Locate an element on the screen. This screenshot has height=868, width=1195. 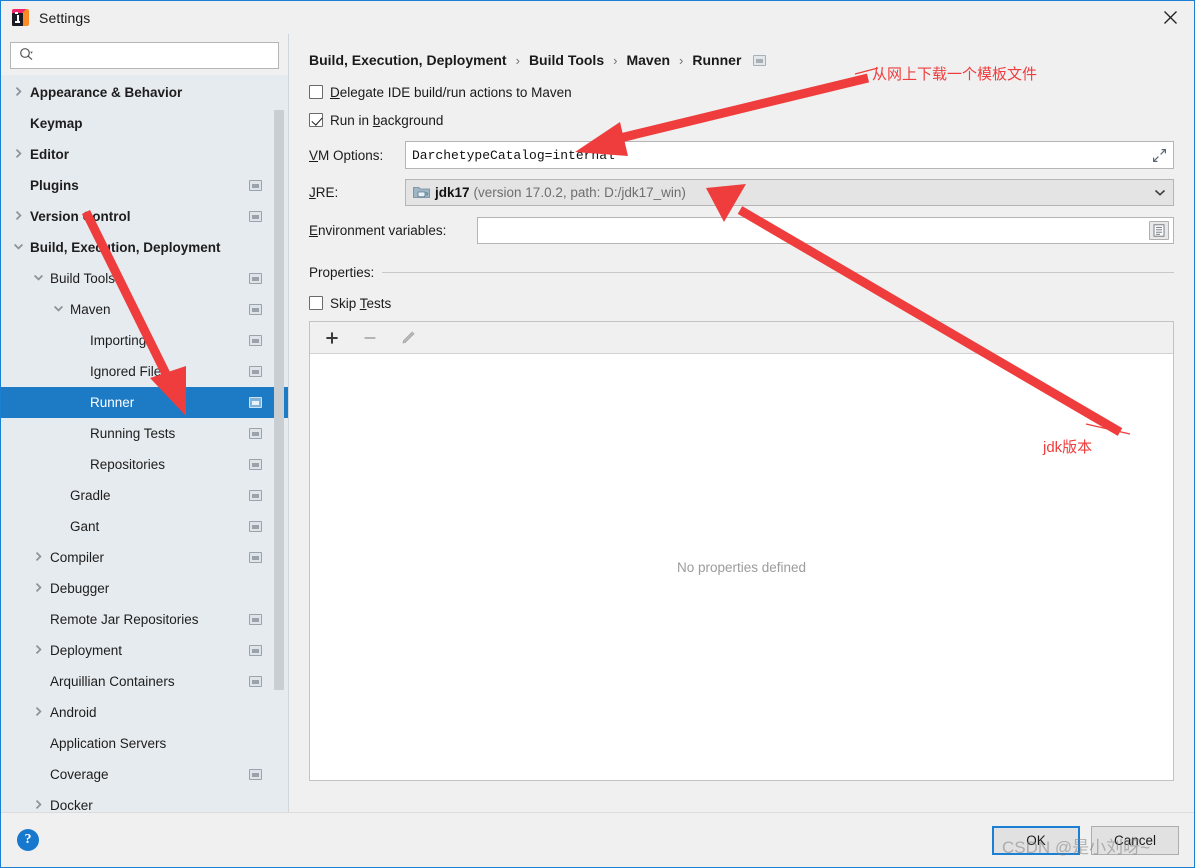
sidebar-item-compiler: Compiler is located at coordinates (144, 557).